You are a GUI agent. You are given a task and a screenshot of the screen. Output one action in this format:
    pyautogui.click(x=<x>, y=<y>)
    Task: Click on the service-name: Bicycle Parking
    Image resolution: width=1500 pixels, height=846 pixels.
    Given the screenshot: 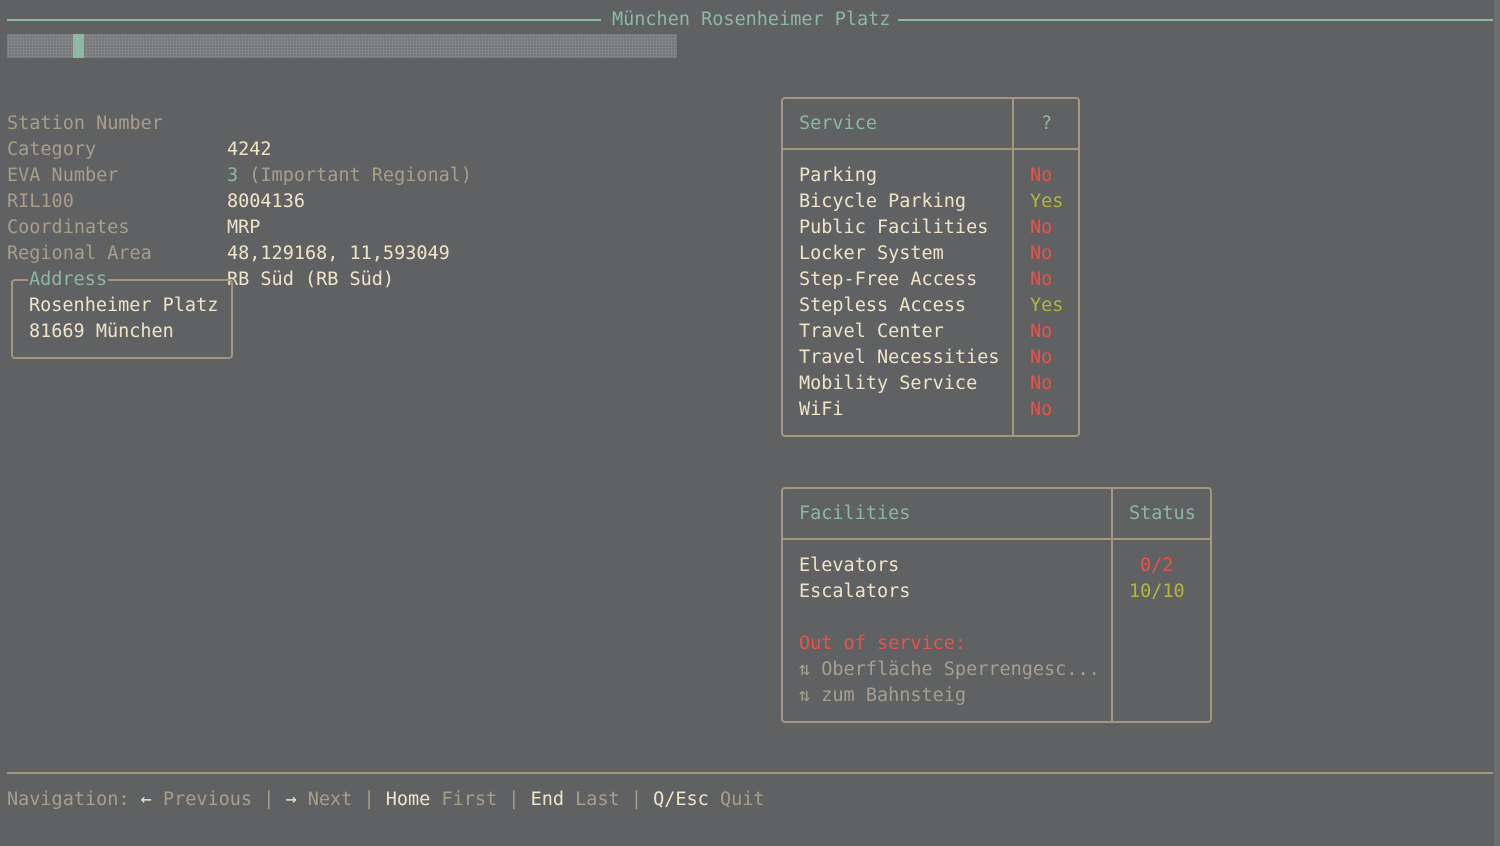 What is the action you would take?
    pyautogui.click(x=883, y=201)
    